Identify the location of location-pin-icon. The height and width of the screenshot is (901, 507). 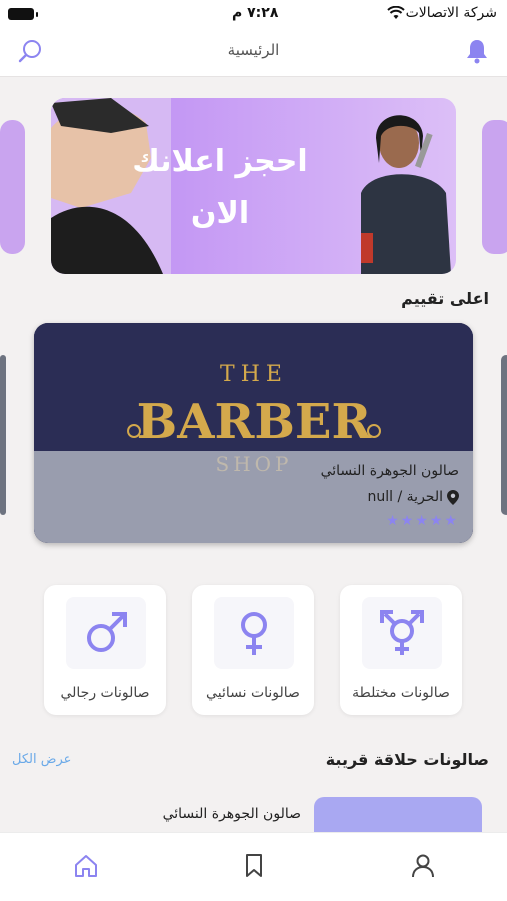
(453, 497).